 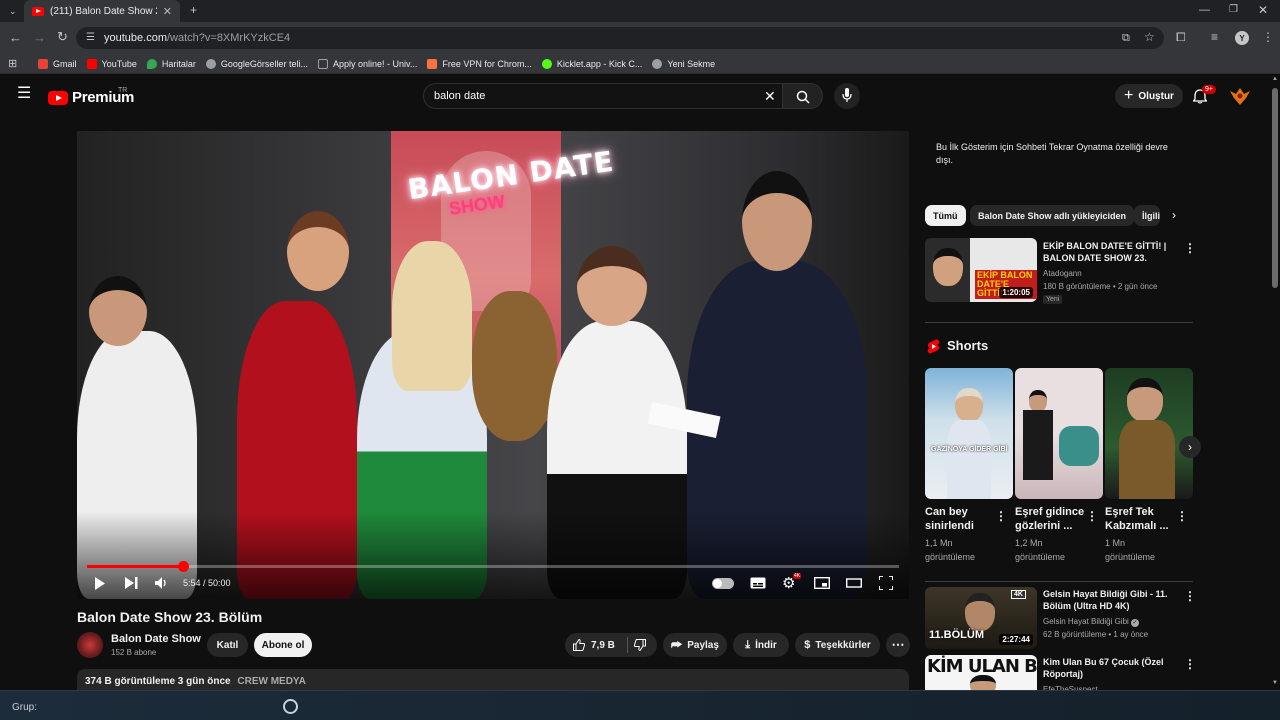 What do you see at coordinates (39, 37) in the screenshot?
I see `forward-arrow-icon: →` at bounding box center [39, 37].